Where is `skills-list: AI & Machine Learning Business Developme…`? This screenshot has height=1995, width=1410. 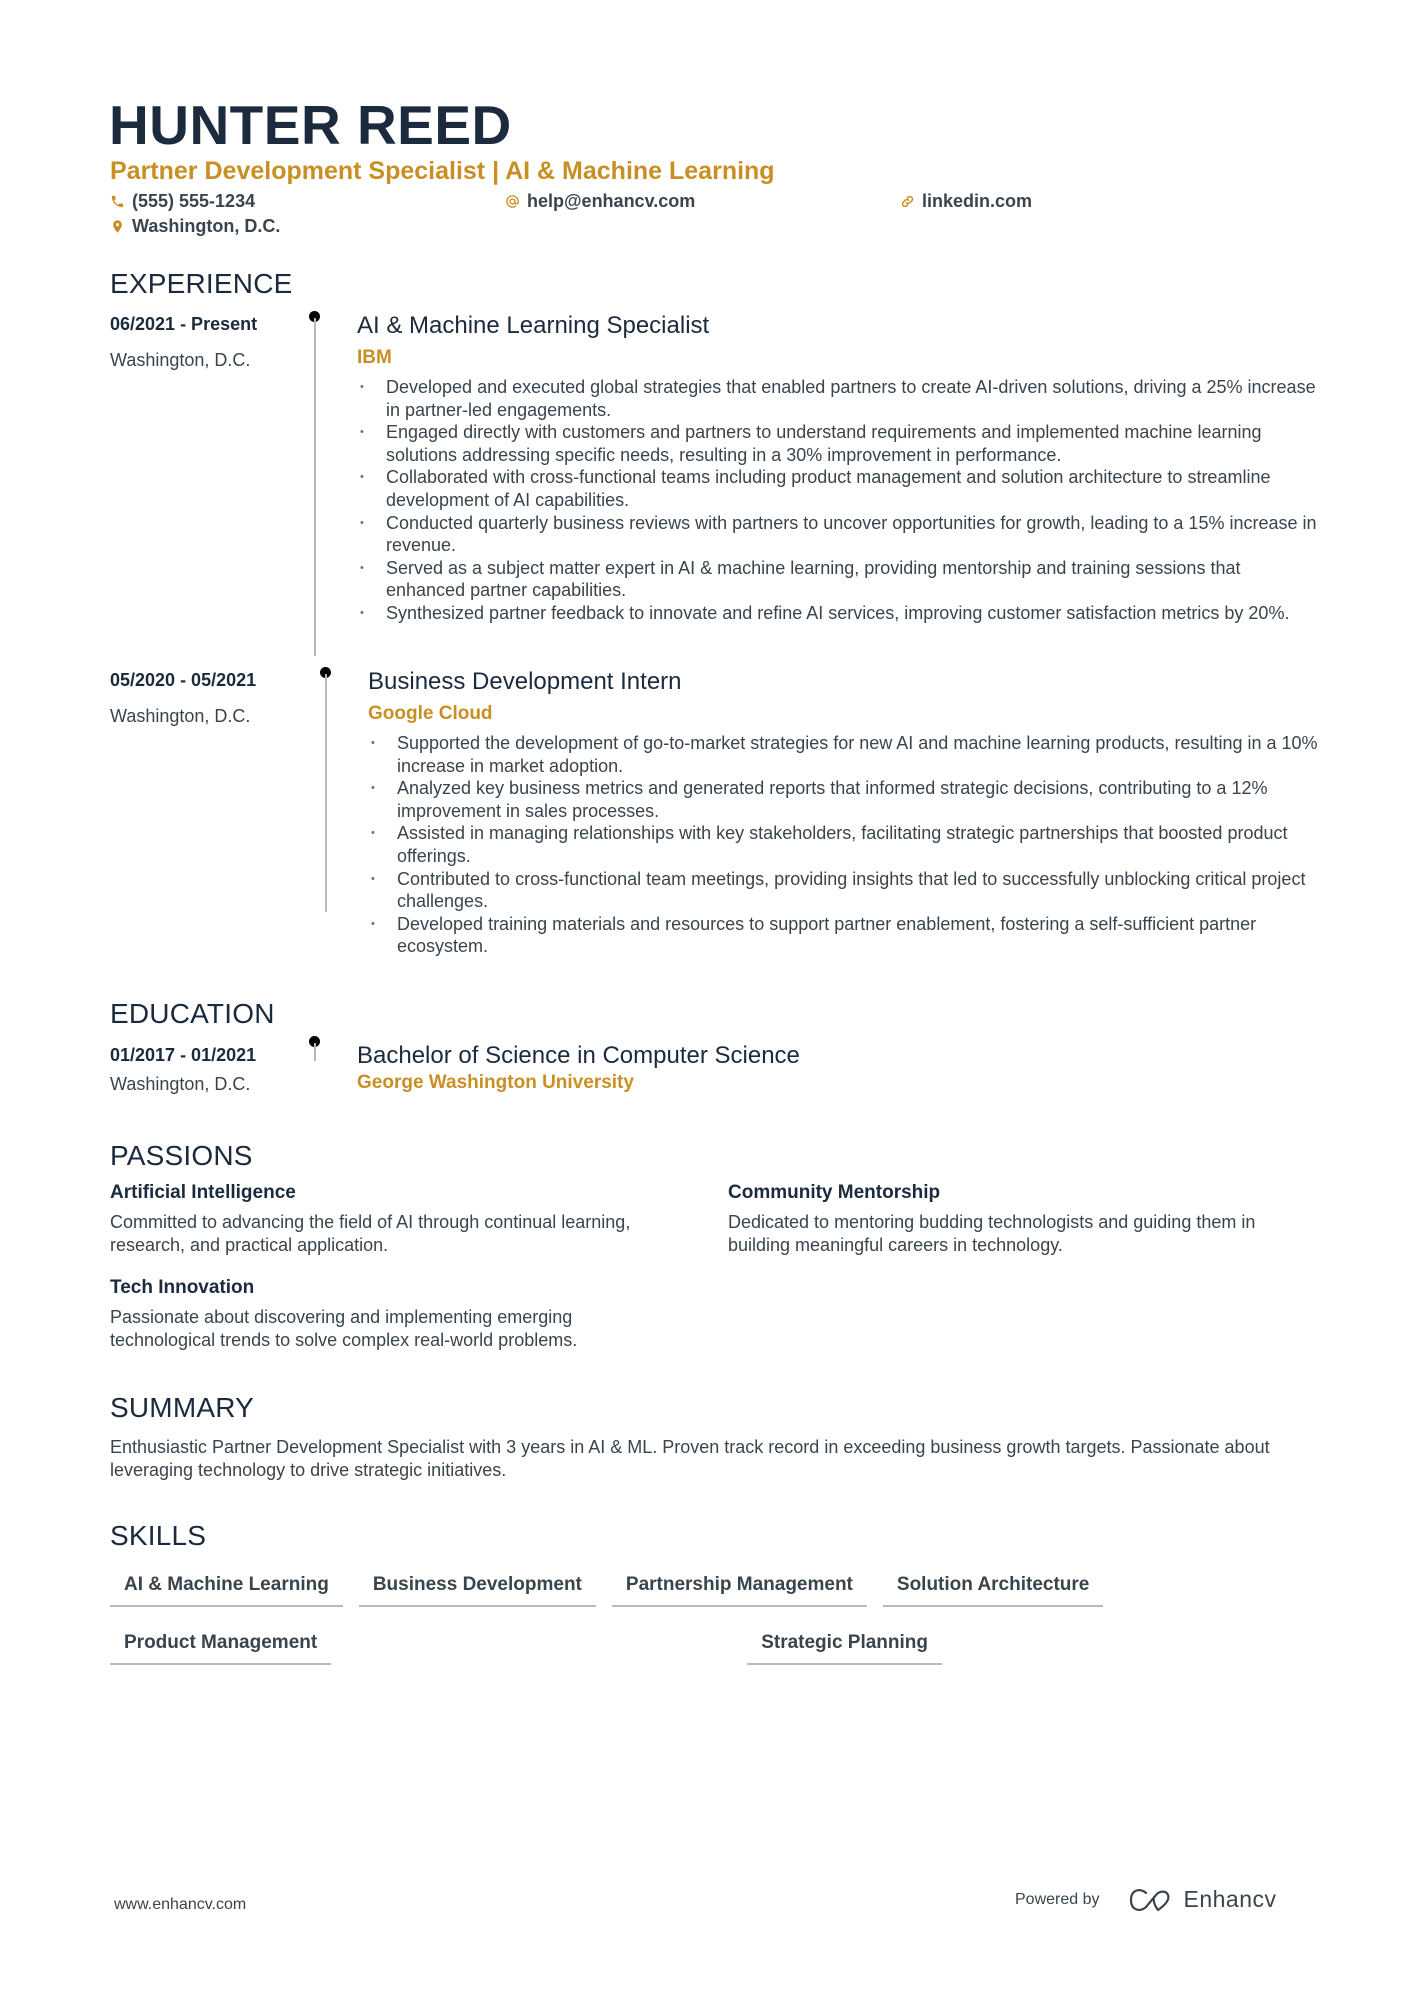 skills-list: AI & Machine Learning Business Developme… is located at coordinates (660, 1616).